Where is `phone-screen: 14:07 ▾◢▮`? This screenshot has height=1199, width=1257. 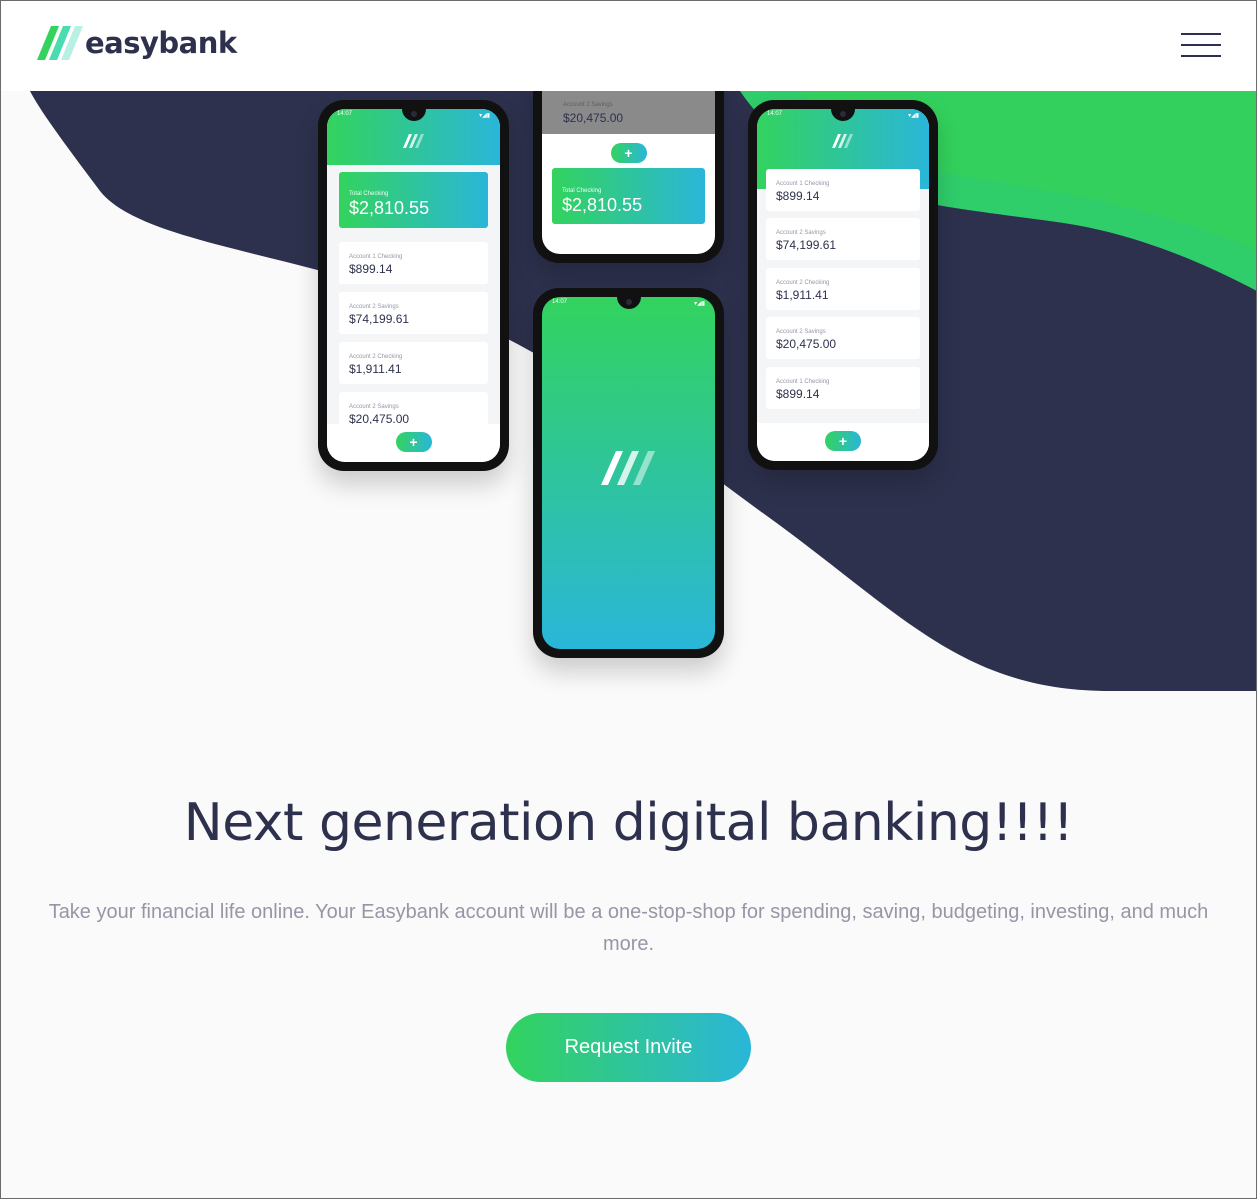 phone-screen: 14:07 ▾◢▮ is located at coordinates (628, 473).